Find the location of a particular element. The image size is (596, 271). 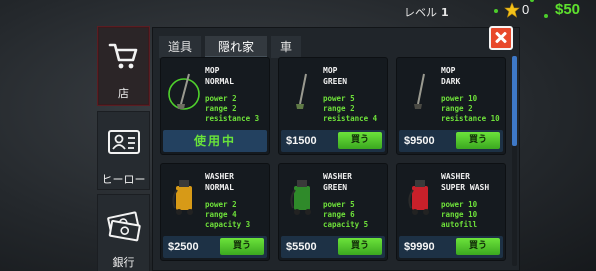

level-label: レベル is located at coordinates (420, 12).